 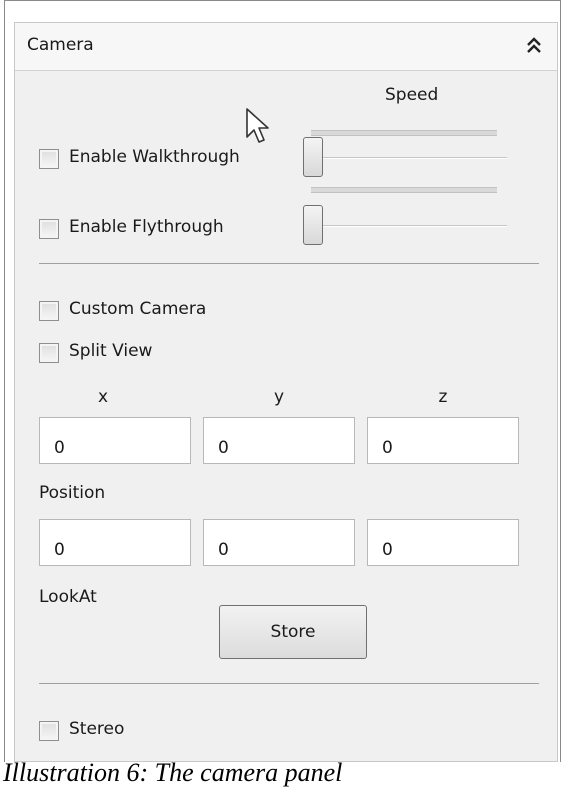 I want to click on mouse-pointer-icon, so click(x=257, y=125).